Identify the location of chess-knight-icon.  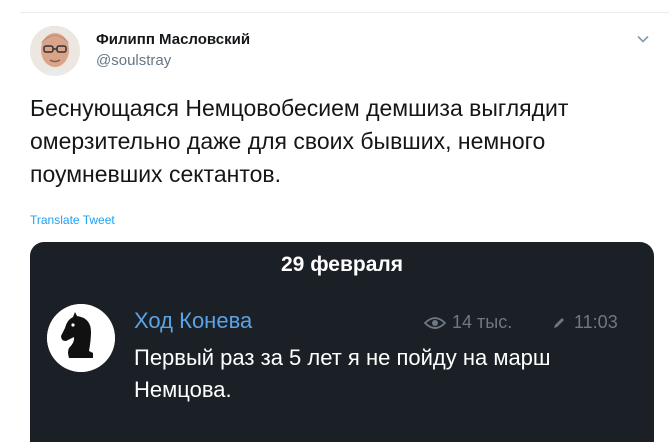
(81, 338).